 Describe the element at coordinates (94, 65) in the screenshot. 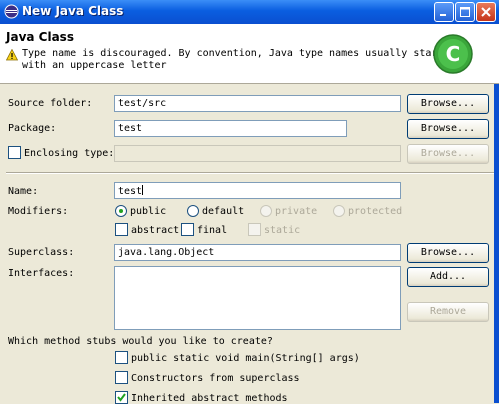

I see `header-message-line2: with an uppercase letter` at that location.